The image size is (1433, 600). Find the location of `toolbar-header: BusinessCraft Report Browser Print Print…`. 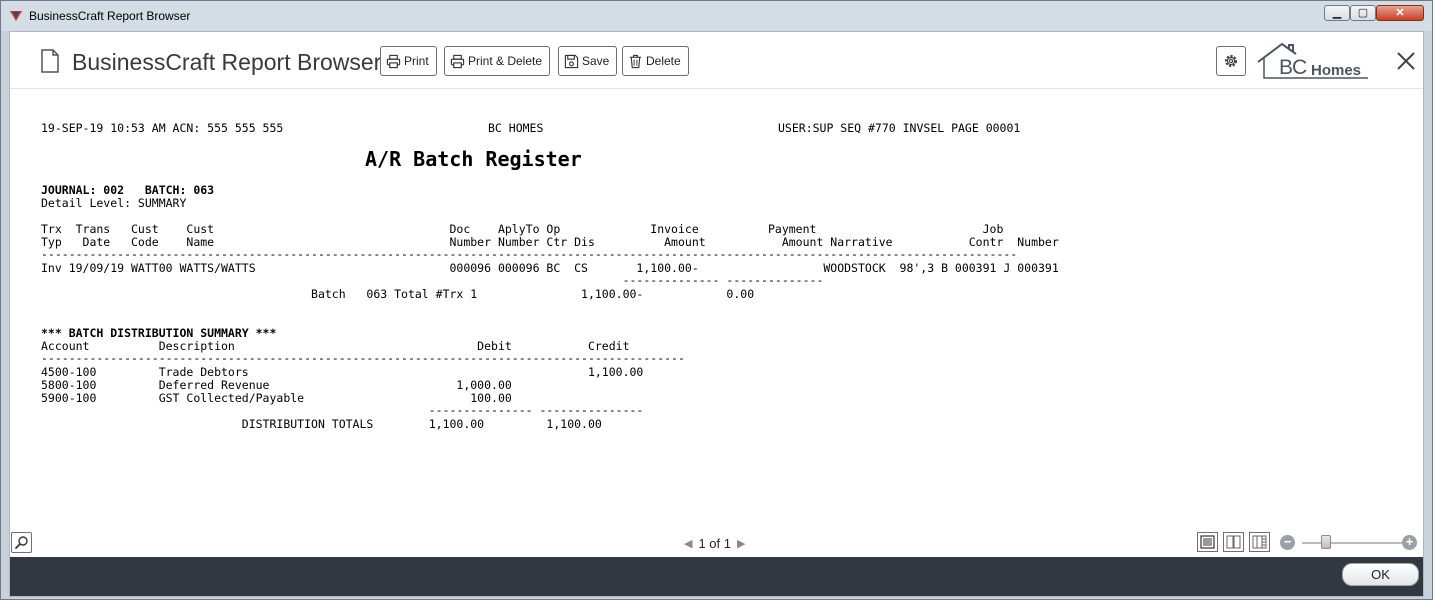

toolbar-header: BusinessCraft Report Browser Print Print… is located at coordinates (716, 60).